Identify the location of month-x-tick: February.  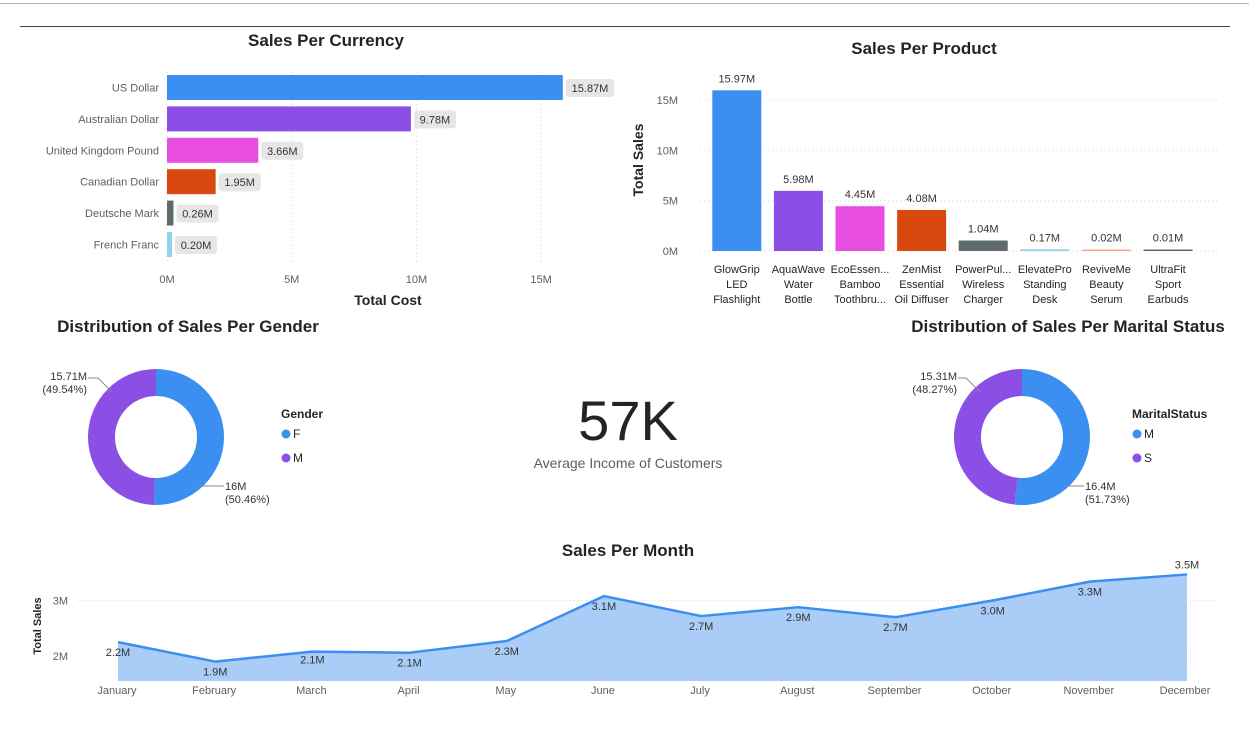
(214, 691).